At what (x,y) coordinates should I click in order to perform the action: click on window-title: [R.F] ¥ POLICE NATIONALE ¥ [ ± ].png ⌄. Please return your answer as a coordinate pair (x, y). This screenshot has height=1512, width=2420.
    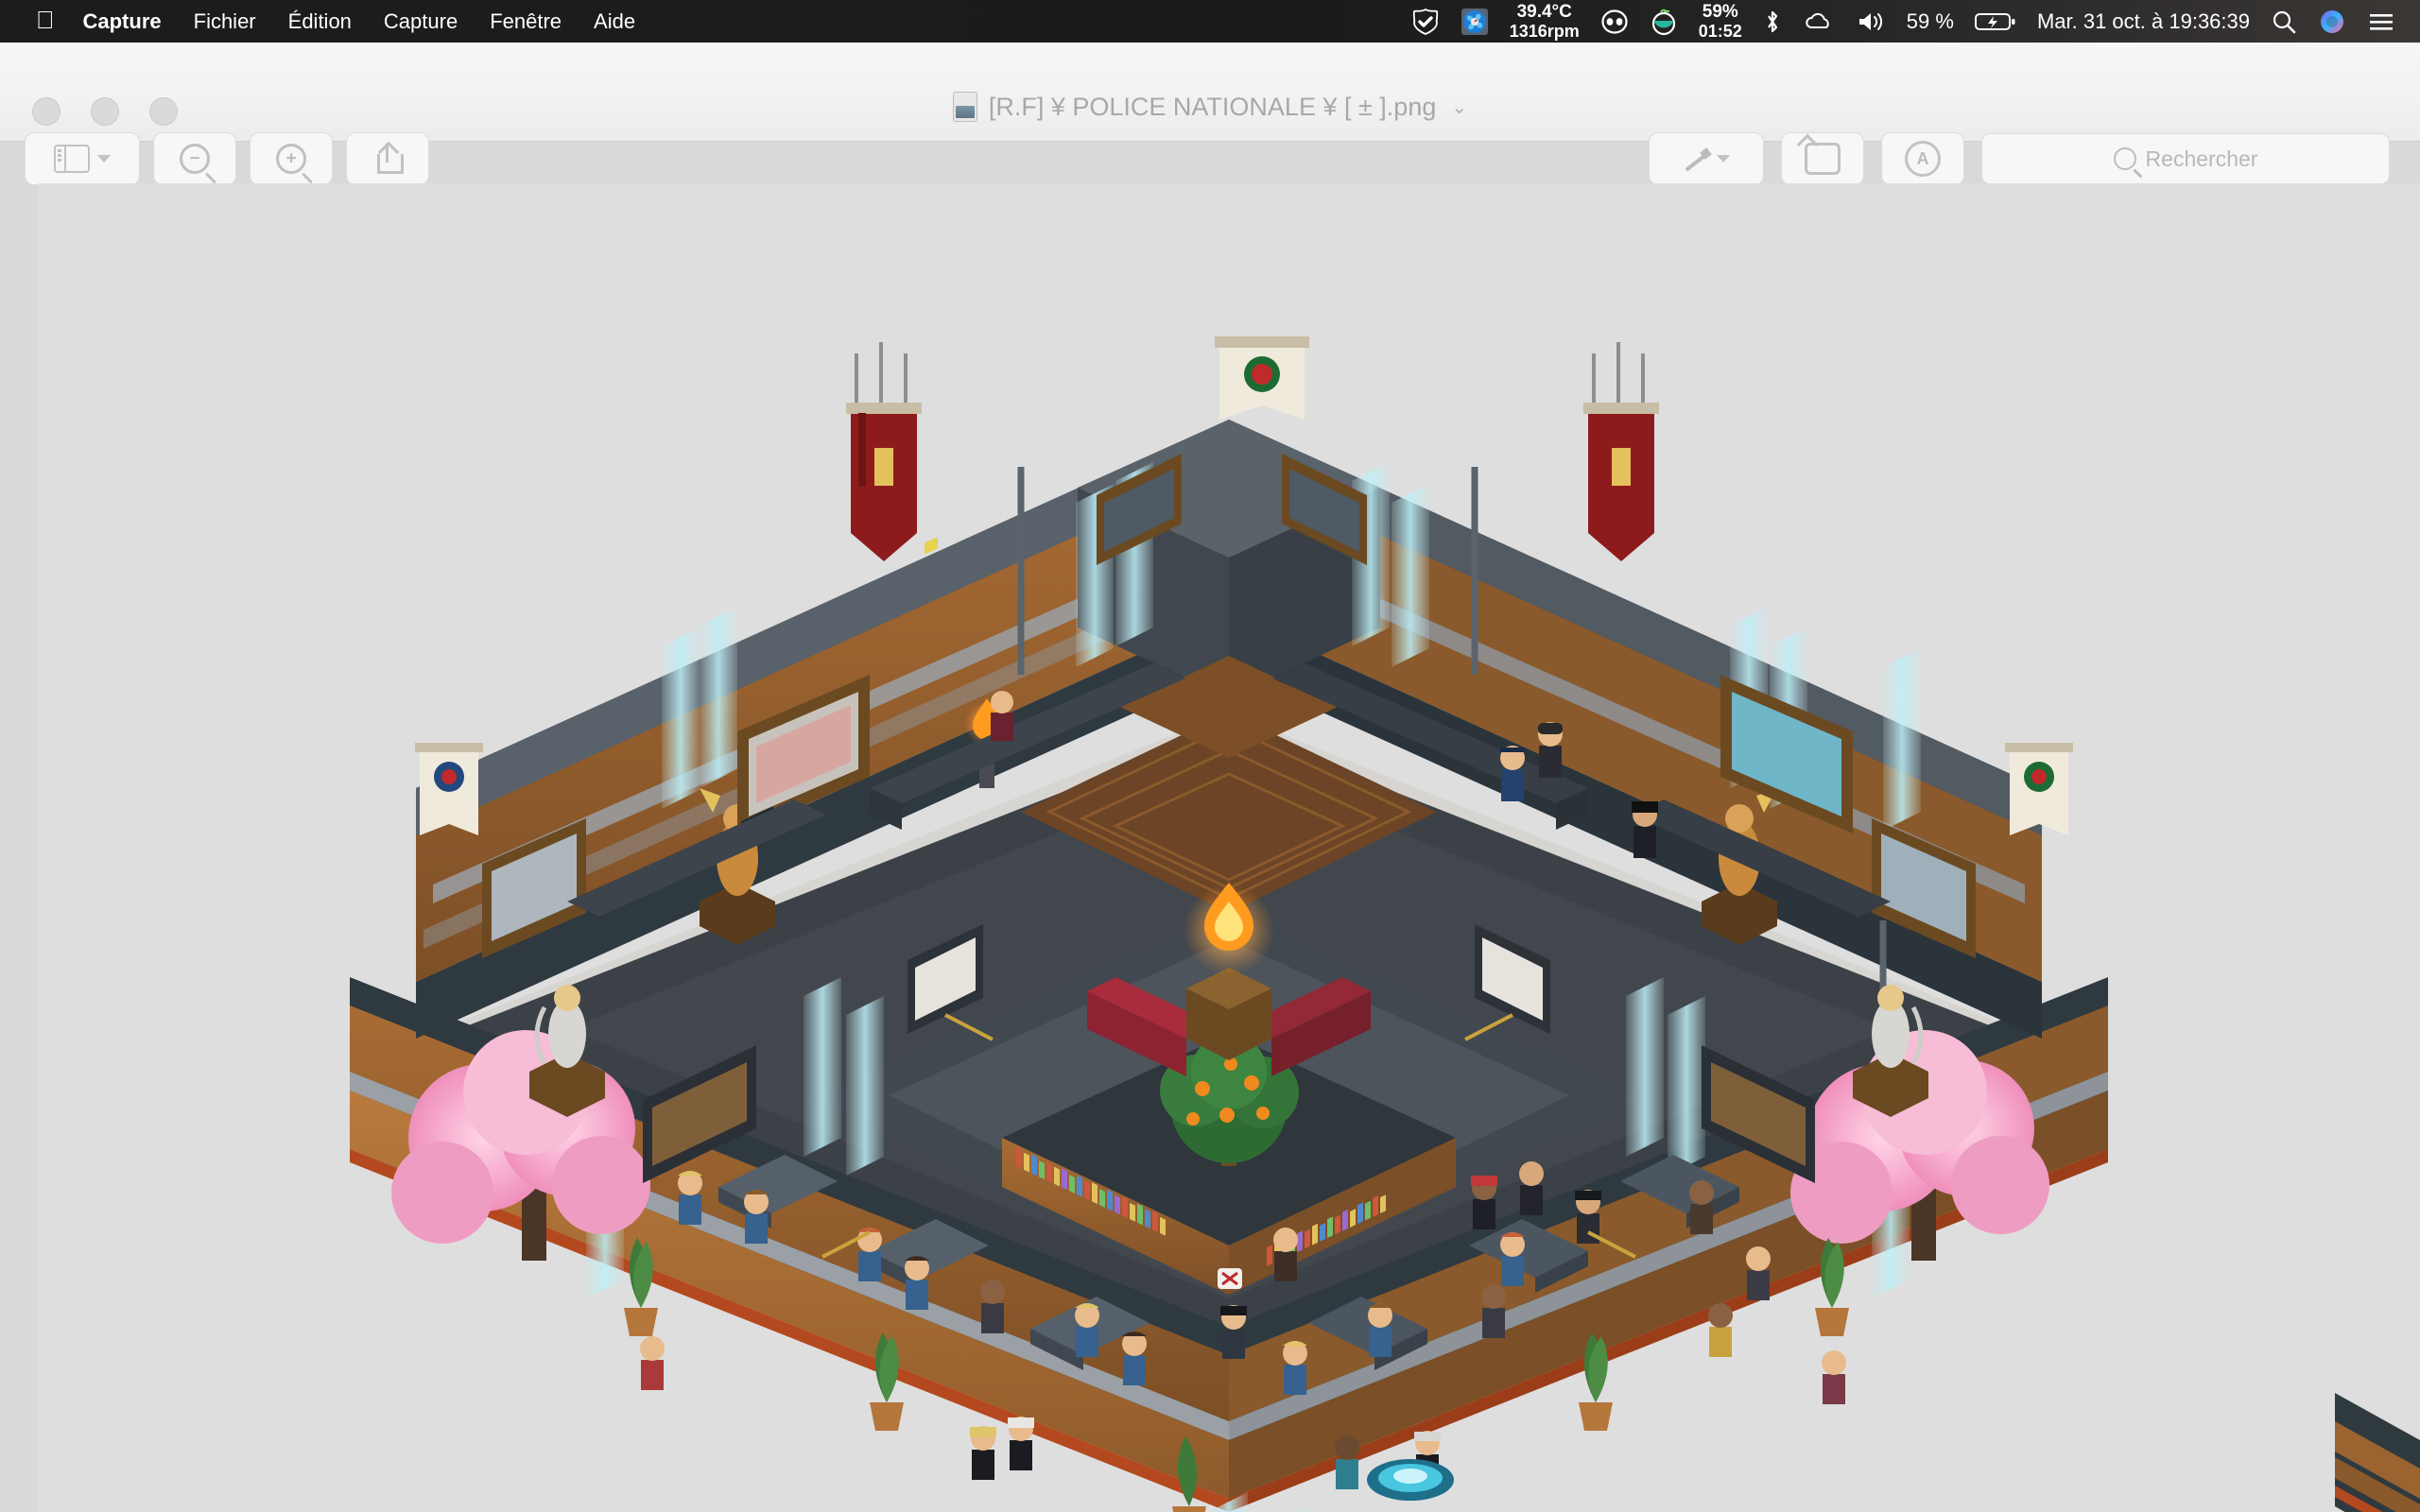
    Looking at the image, I should click on (1210, 107).